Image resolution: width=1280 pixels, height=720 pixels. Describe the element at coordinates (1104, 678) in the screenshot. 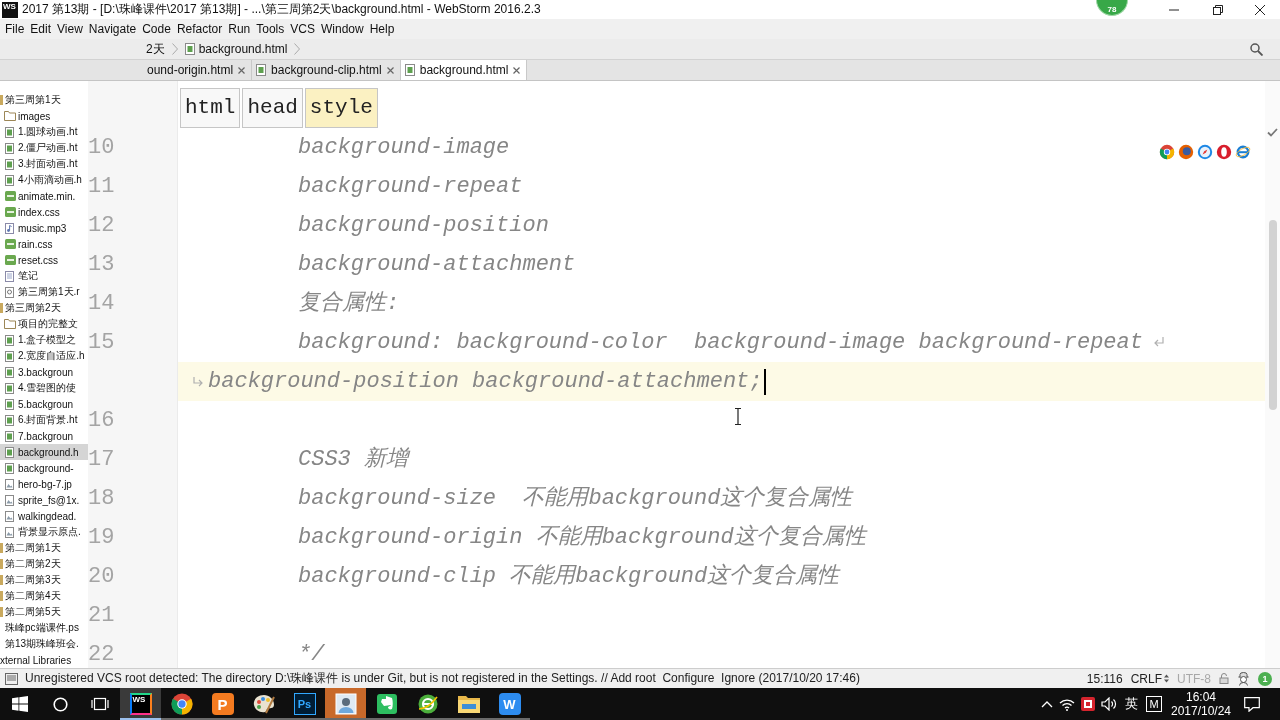

I see `caret-position: 15:116` at that location.